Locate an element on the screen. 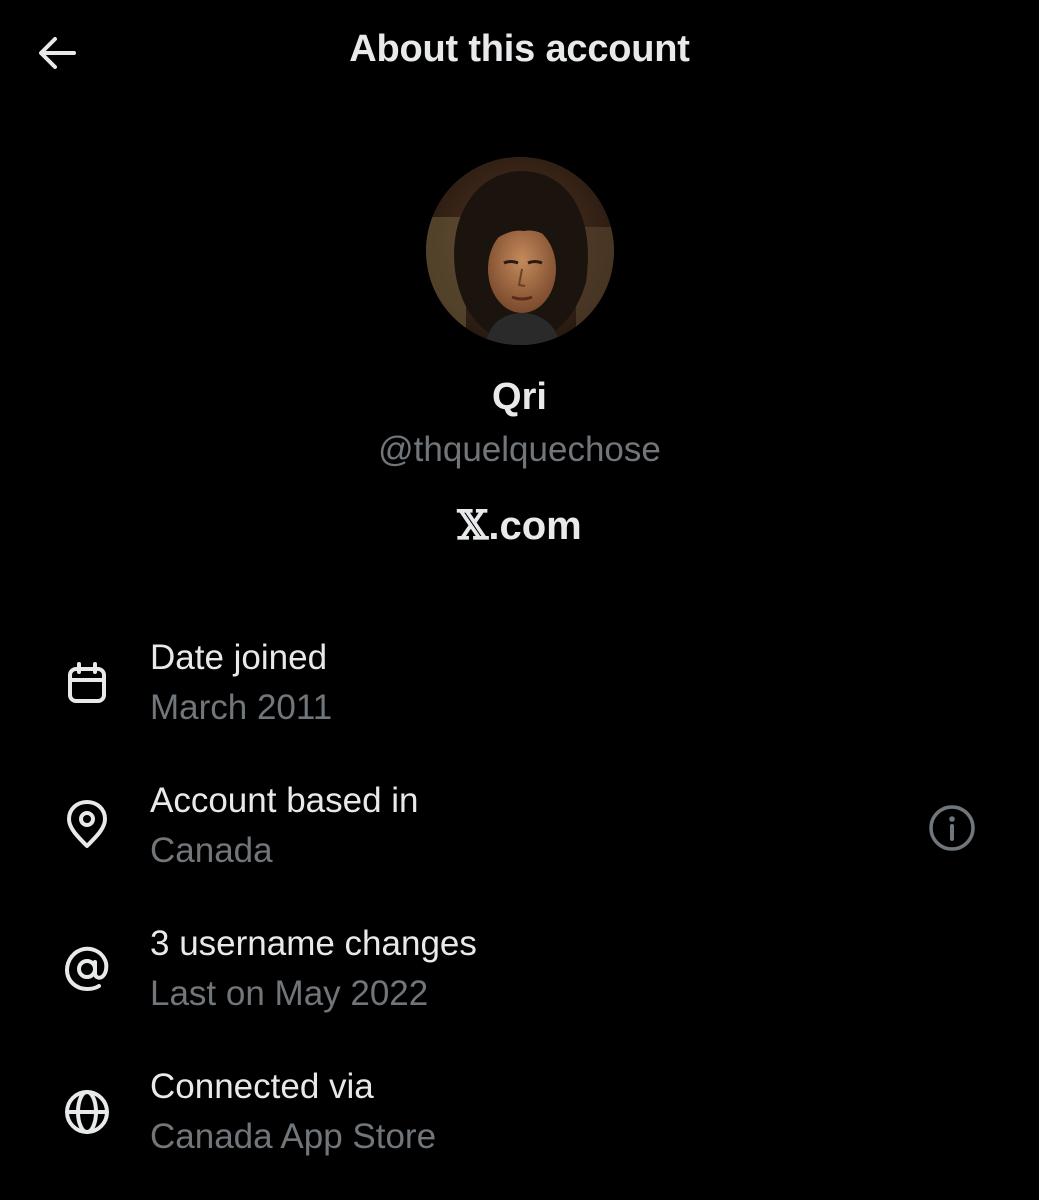  row-value: March 2011 is located at coordinates (241, 707).